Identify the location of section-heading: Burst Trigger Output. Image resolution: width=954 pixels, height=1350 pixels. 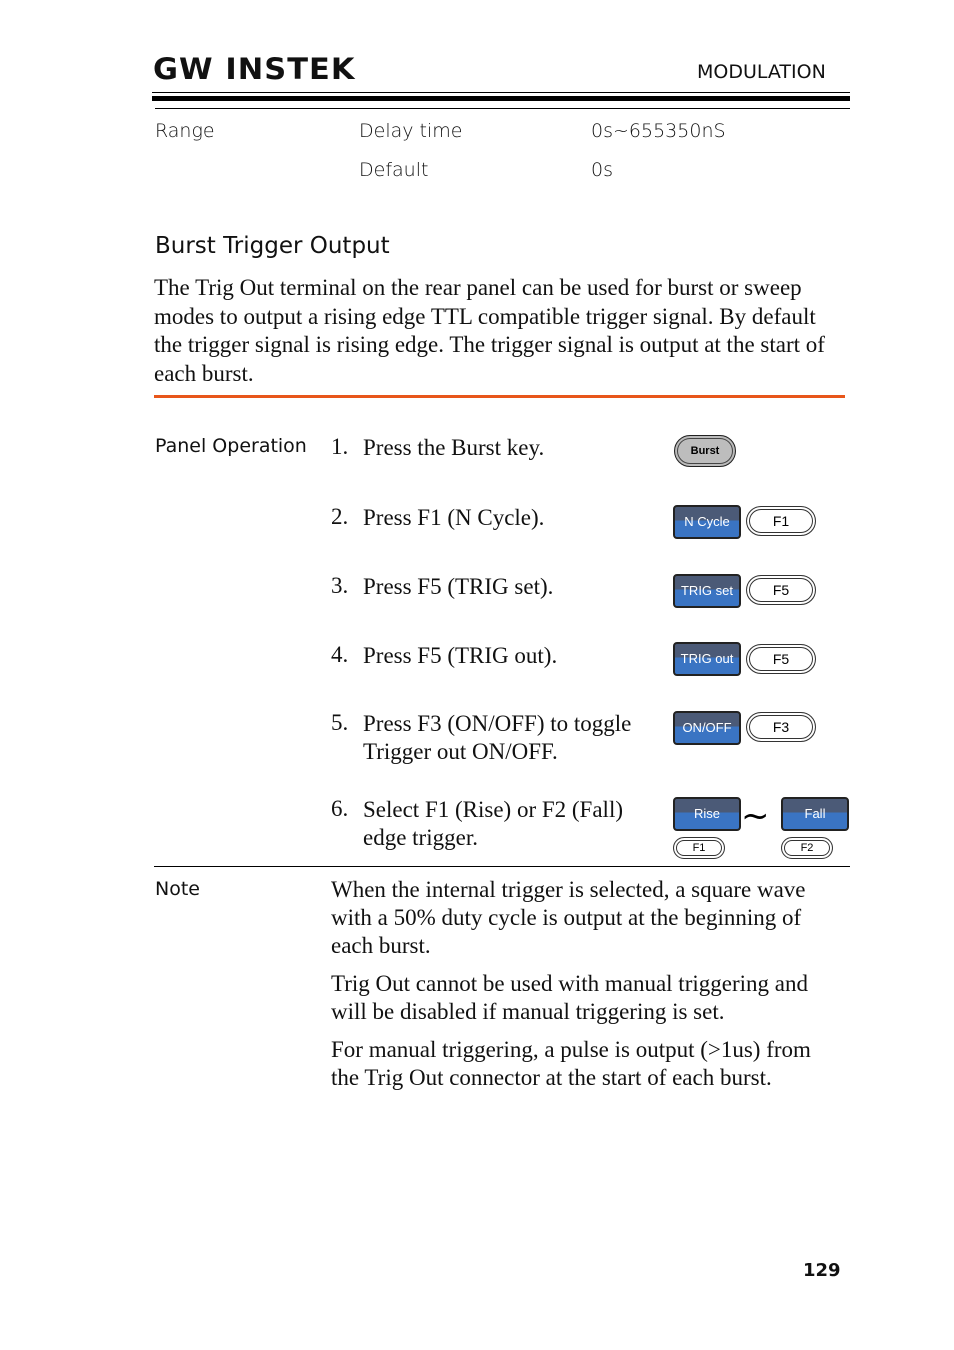
(272, 246).